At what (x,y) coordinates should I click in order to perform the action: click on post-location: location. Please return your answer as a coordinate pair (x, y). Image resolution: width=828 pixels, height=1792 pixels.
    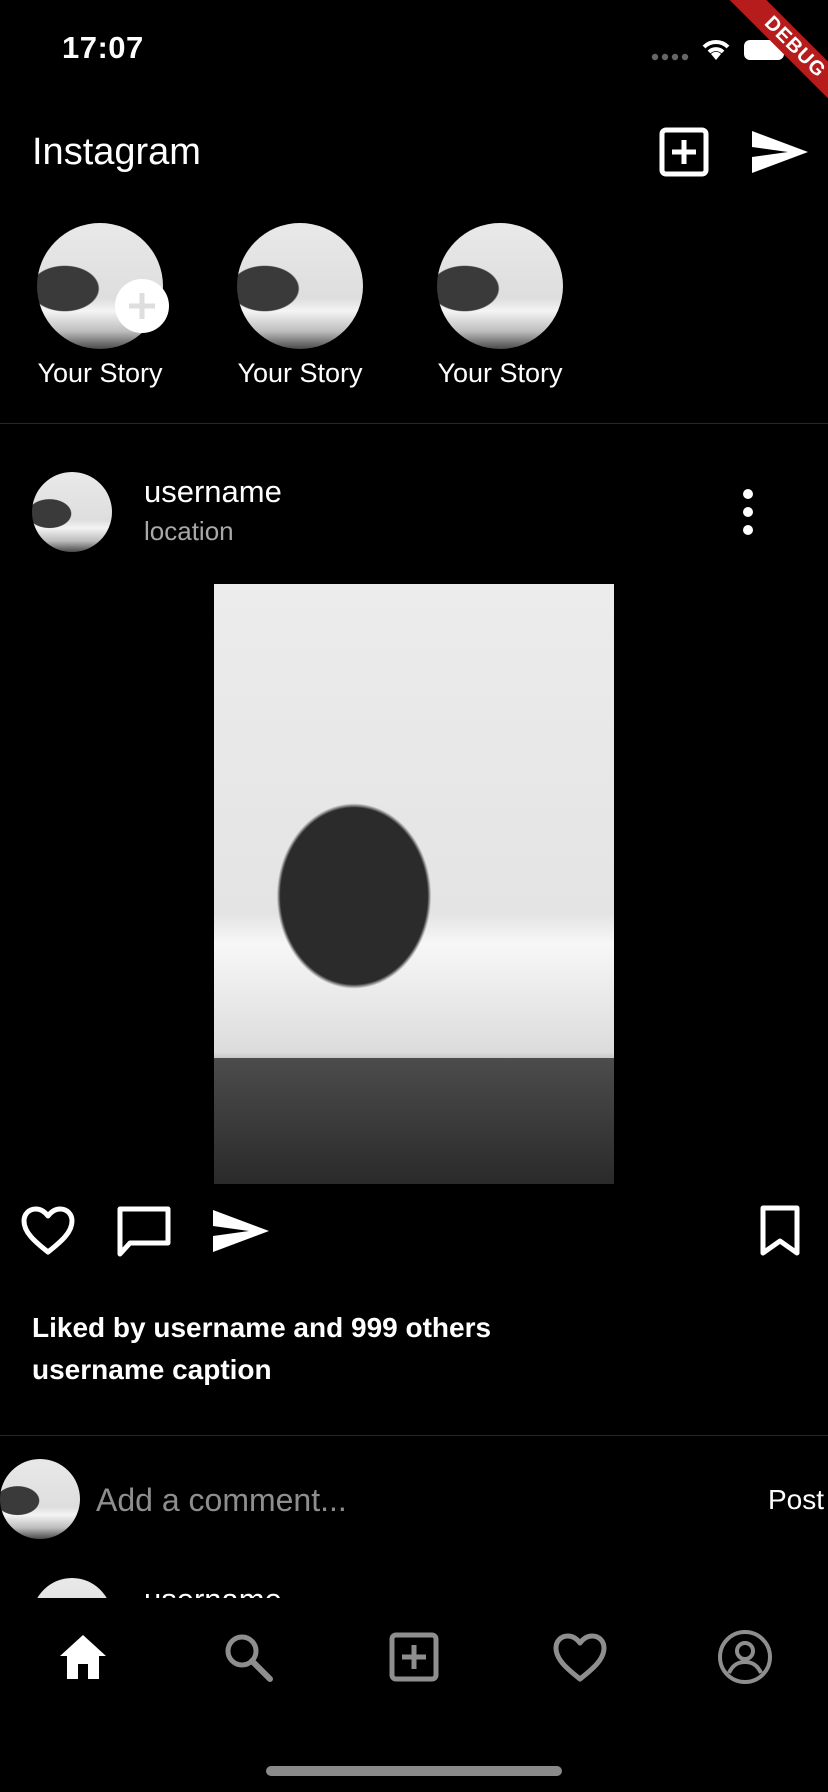
    Looking at the image, I should click on (189, 531).